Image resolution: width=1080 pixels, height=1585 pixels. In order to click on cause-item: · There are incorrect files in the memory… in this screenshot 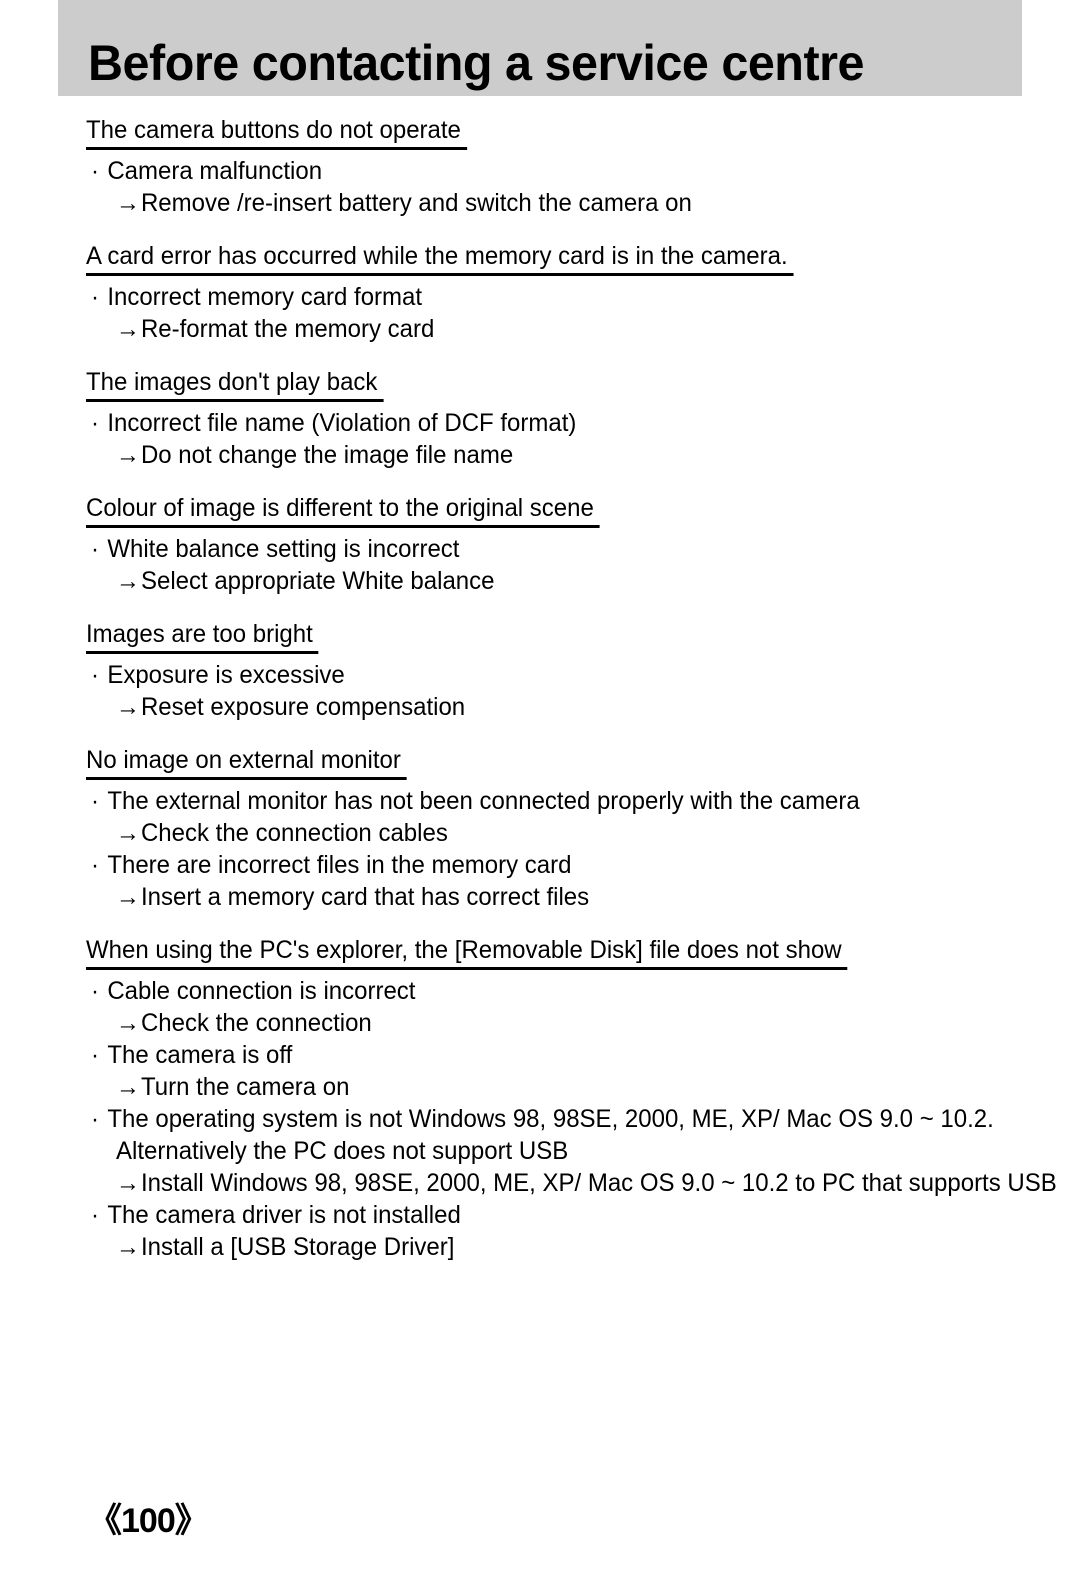, I will do `click(565, 865)`.